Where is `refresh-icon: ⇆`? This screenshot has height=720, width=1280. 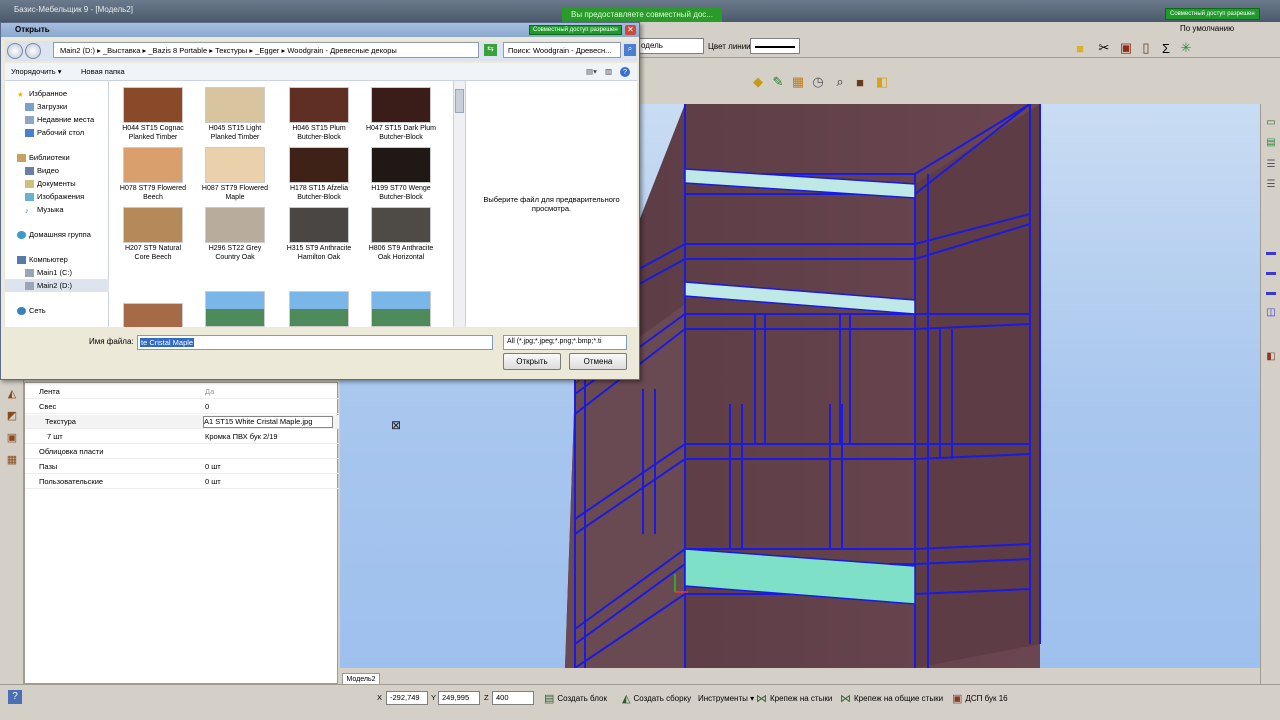 refresh-icon: ⇆ is located at coordinates (490, 50).